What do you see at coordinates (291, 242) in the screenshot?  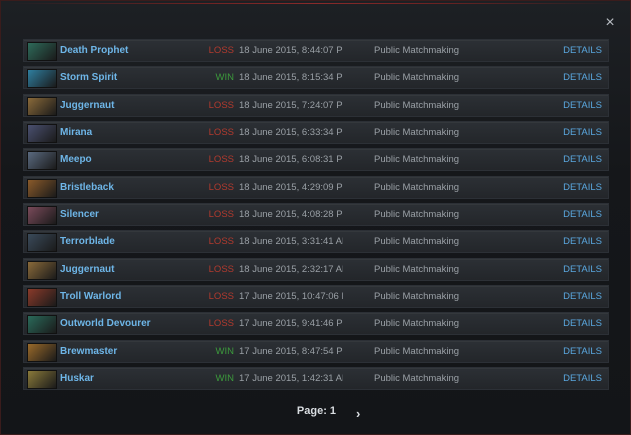 I see `match-date: 18 June 2015, 3:31:41 AM` at bounding box center [291, 242].